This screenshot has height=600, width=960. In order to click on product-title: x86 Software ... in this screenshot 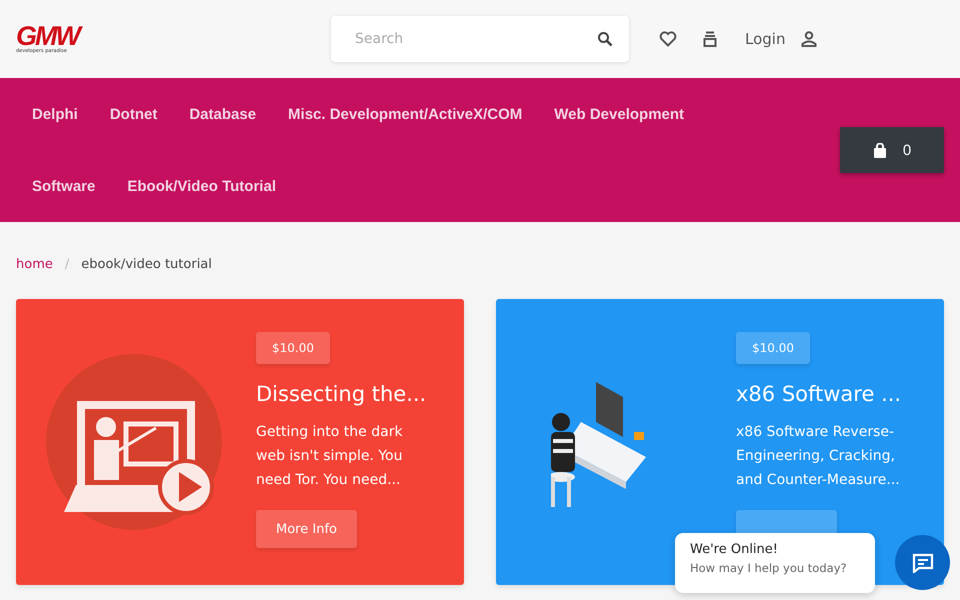, I will do `click(832, 394)`.